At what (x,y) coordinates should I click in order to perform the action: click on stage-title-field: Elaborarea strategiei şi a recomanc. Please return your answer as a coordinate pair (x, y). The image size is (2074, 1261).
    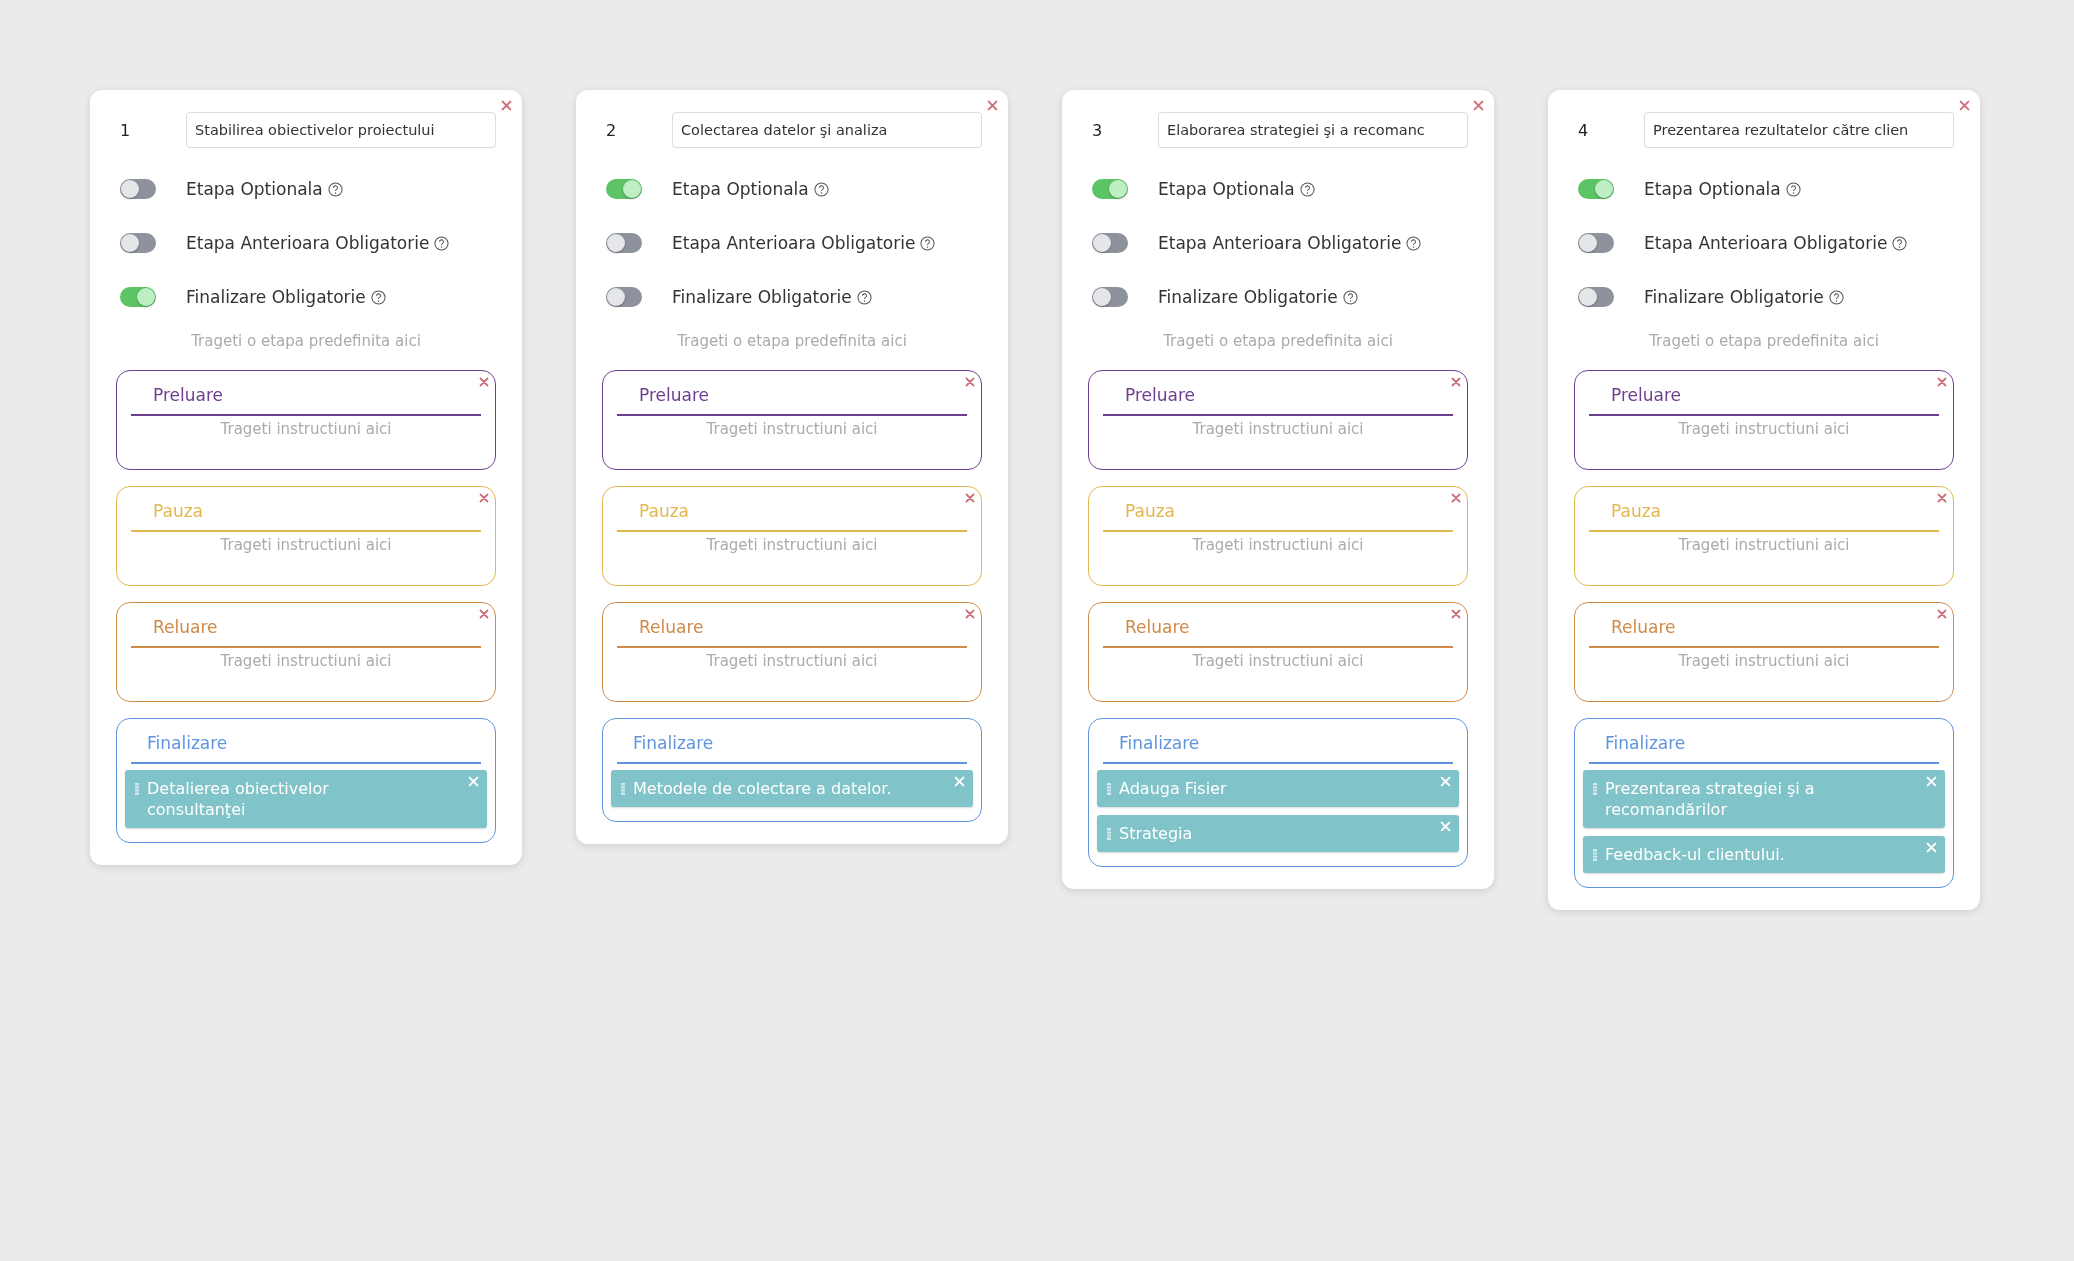
    Looking at the image, I should click on (1313, 130).